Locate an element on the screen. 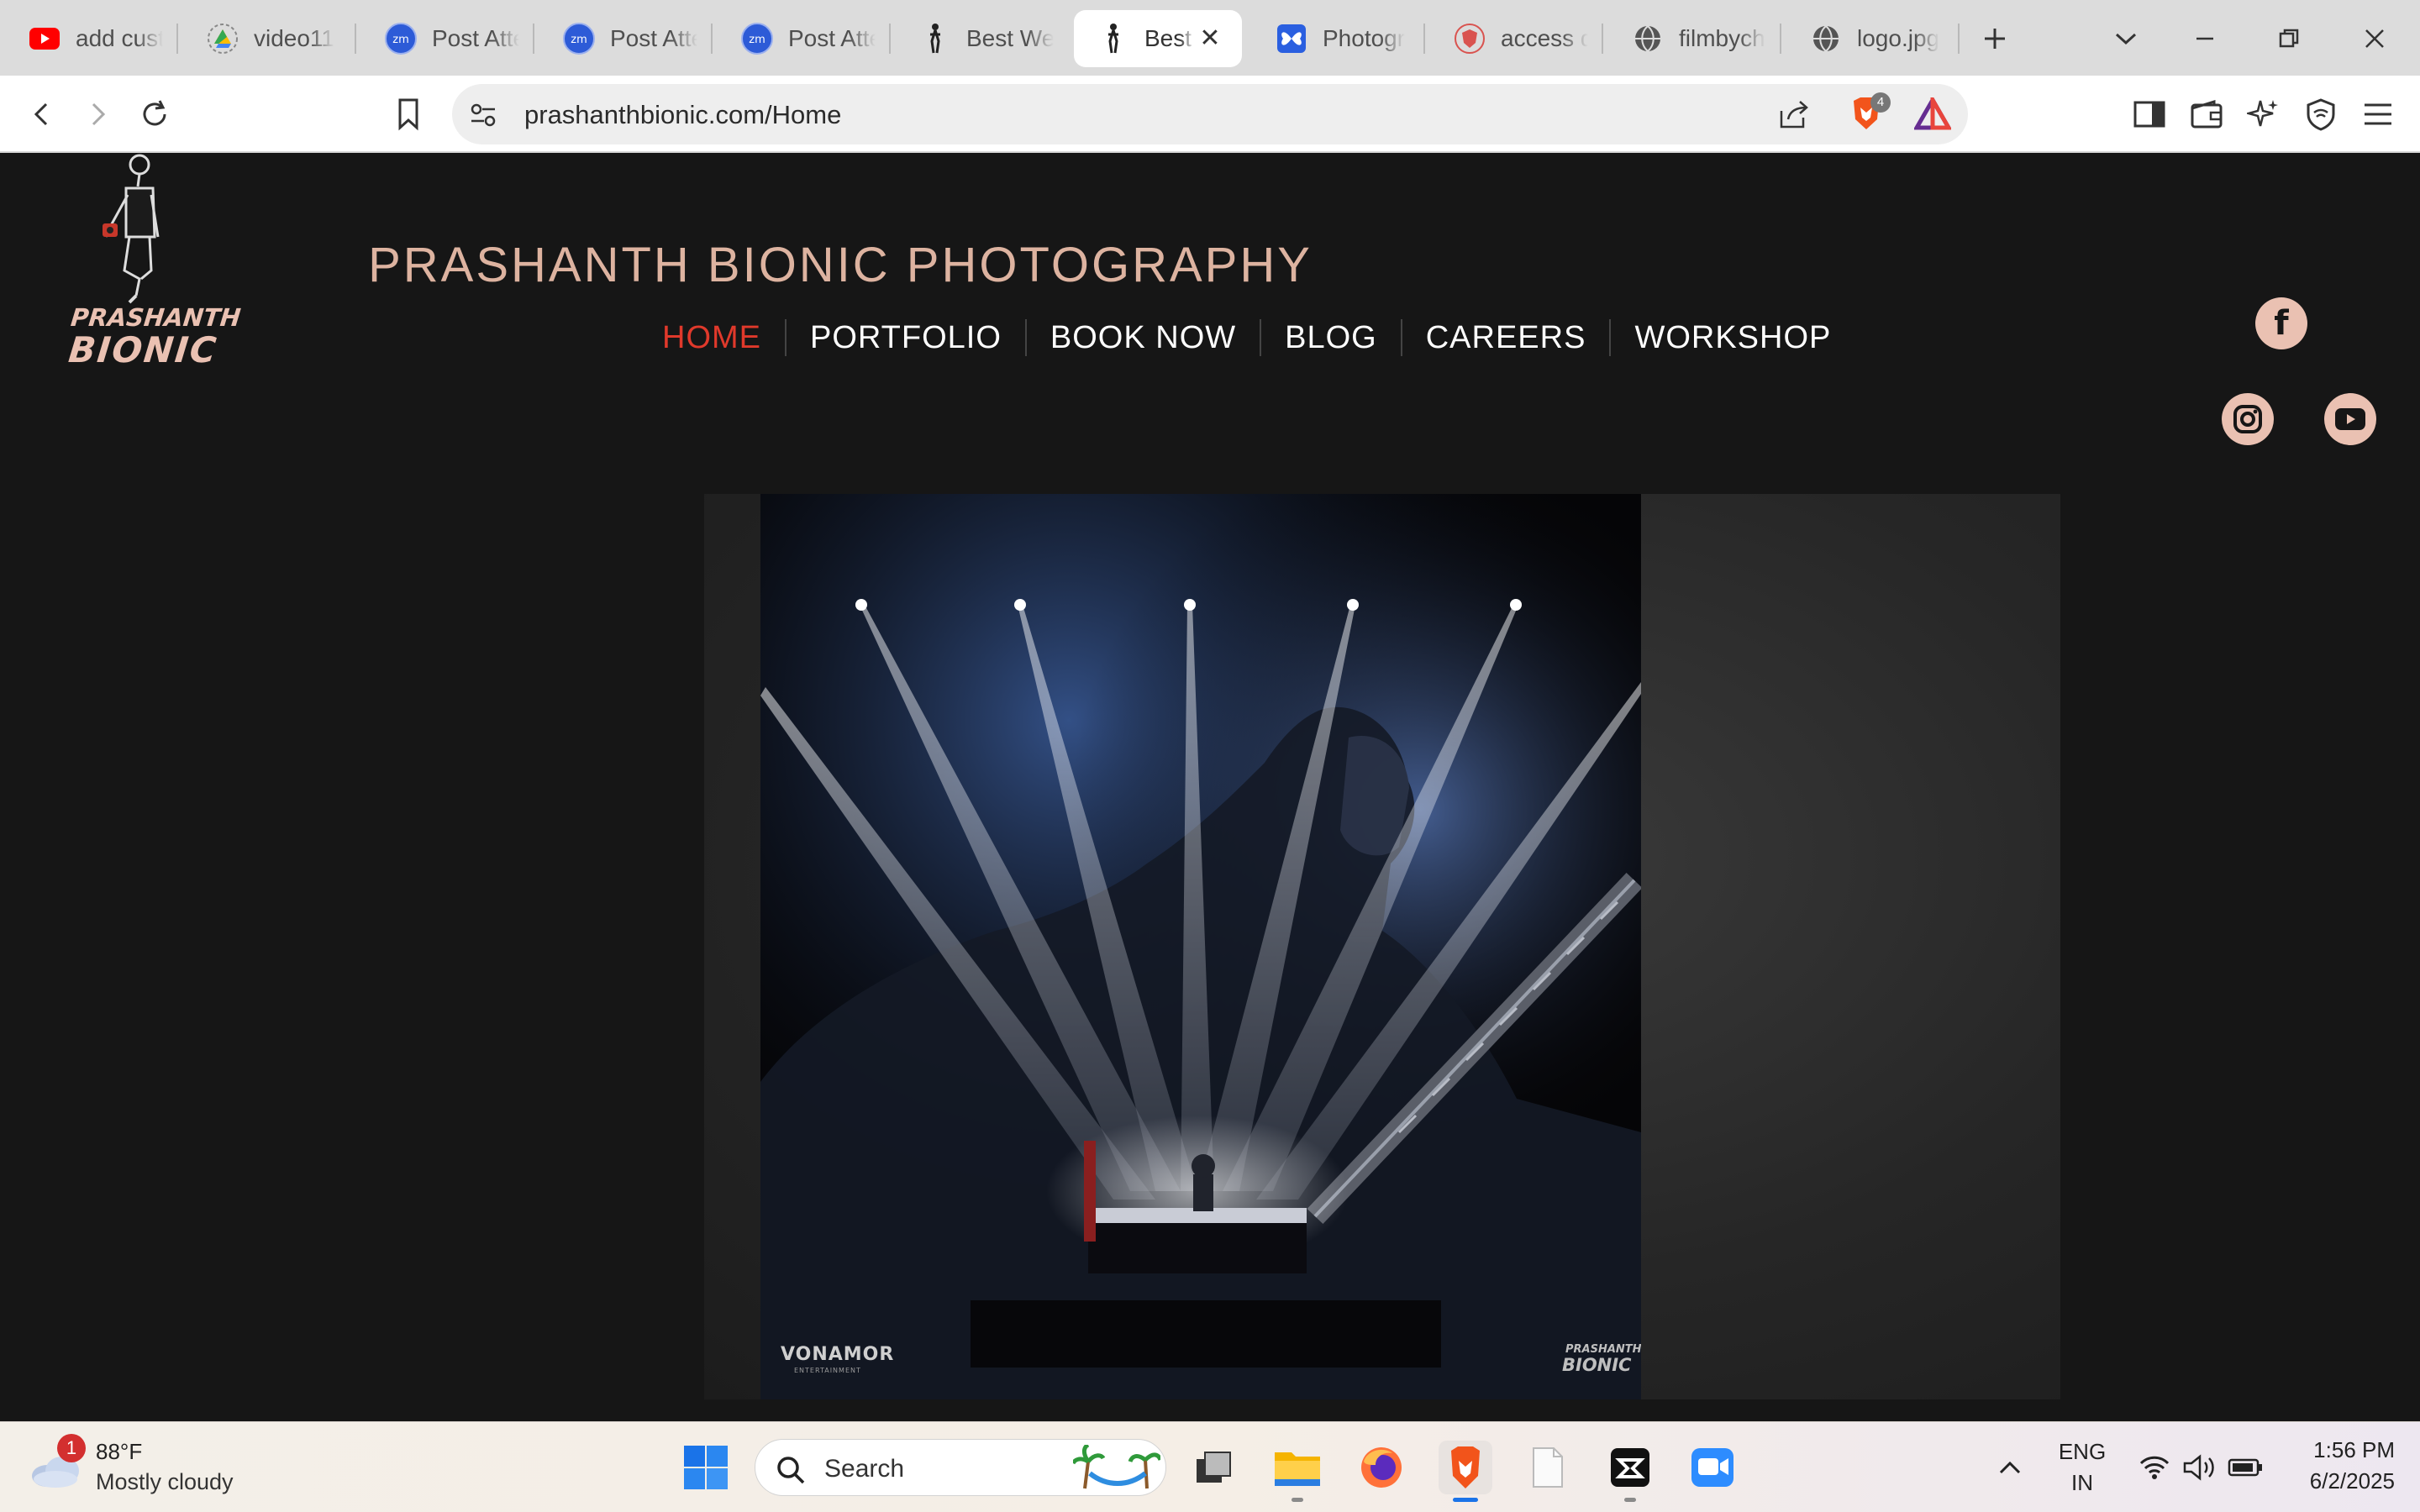  instagram-link is located at coordinates (2248, 419).